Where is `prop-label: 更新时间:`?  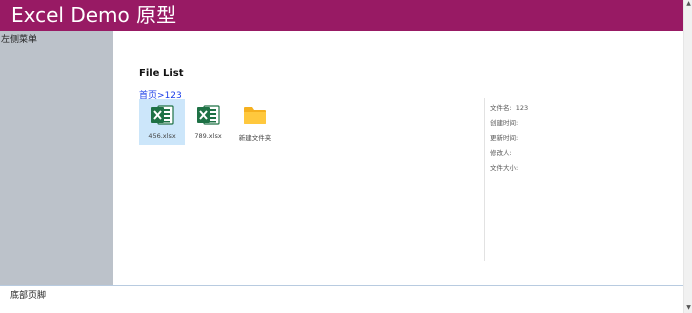
prop-label: 更新时间: is located at coordinates (504, 138).